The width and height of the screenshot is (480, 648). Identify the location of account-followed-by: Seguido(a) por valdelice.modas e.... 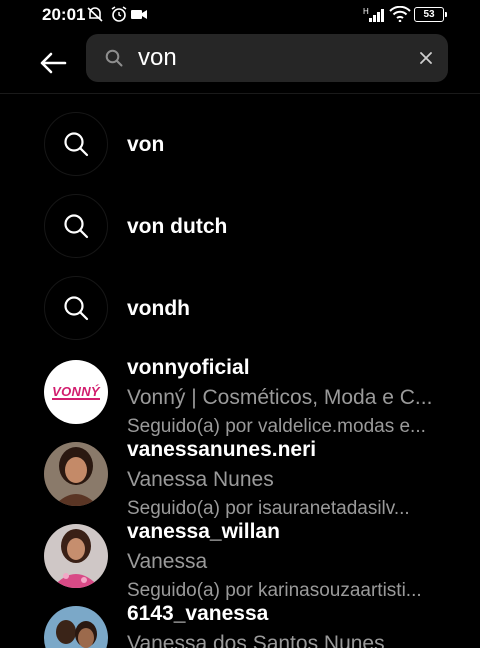
(276, 426).